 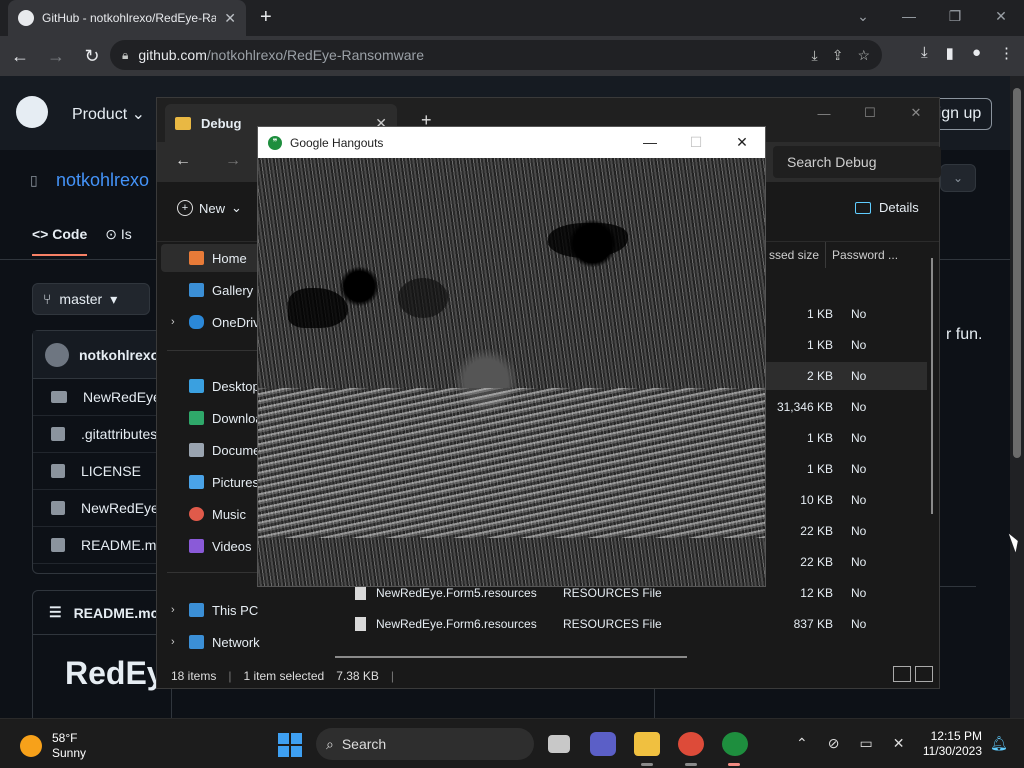 What do you see at coordinates (102, 508) in the screenshot?
I see `list-item: NewRedEye.` at bounding box center [102, 508].